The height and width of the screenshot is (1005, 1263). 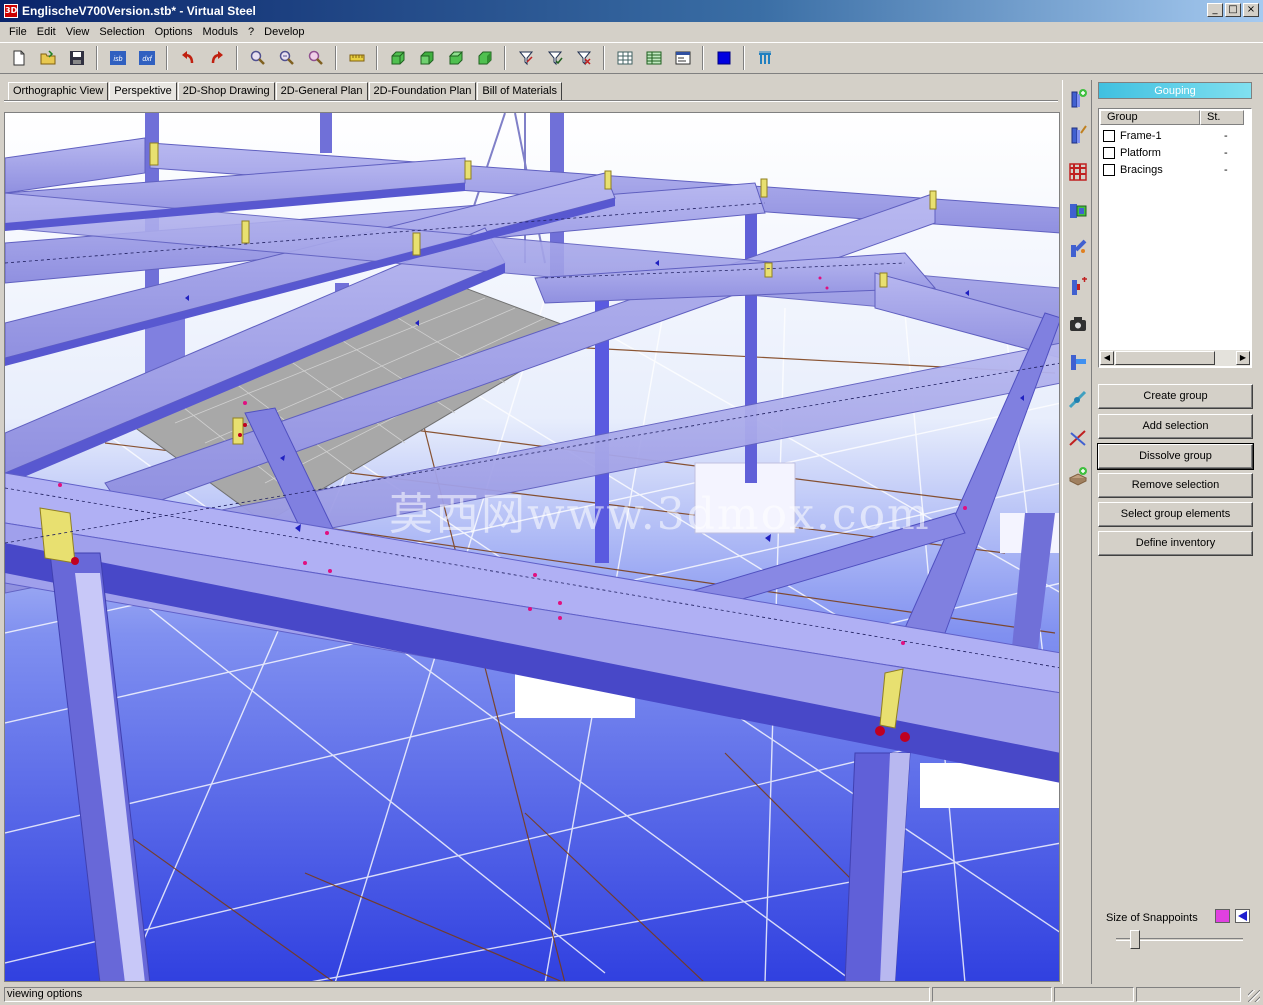 What do you see at coordinates (1078, 210) in the screenshot?
I see `connection-icon` at bounding box center [1078, 210].